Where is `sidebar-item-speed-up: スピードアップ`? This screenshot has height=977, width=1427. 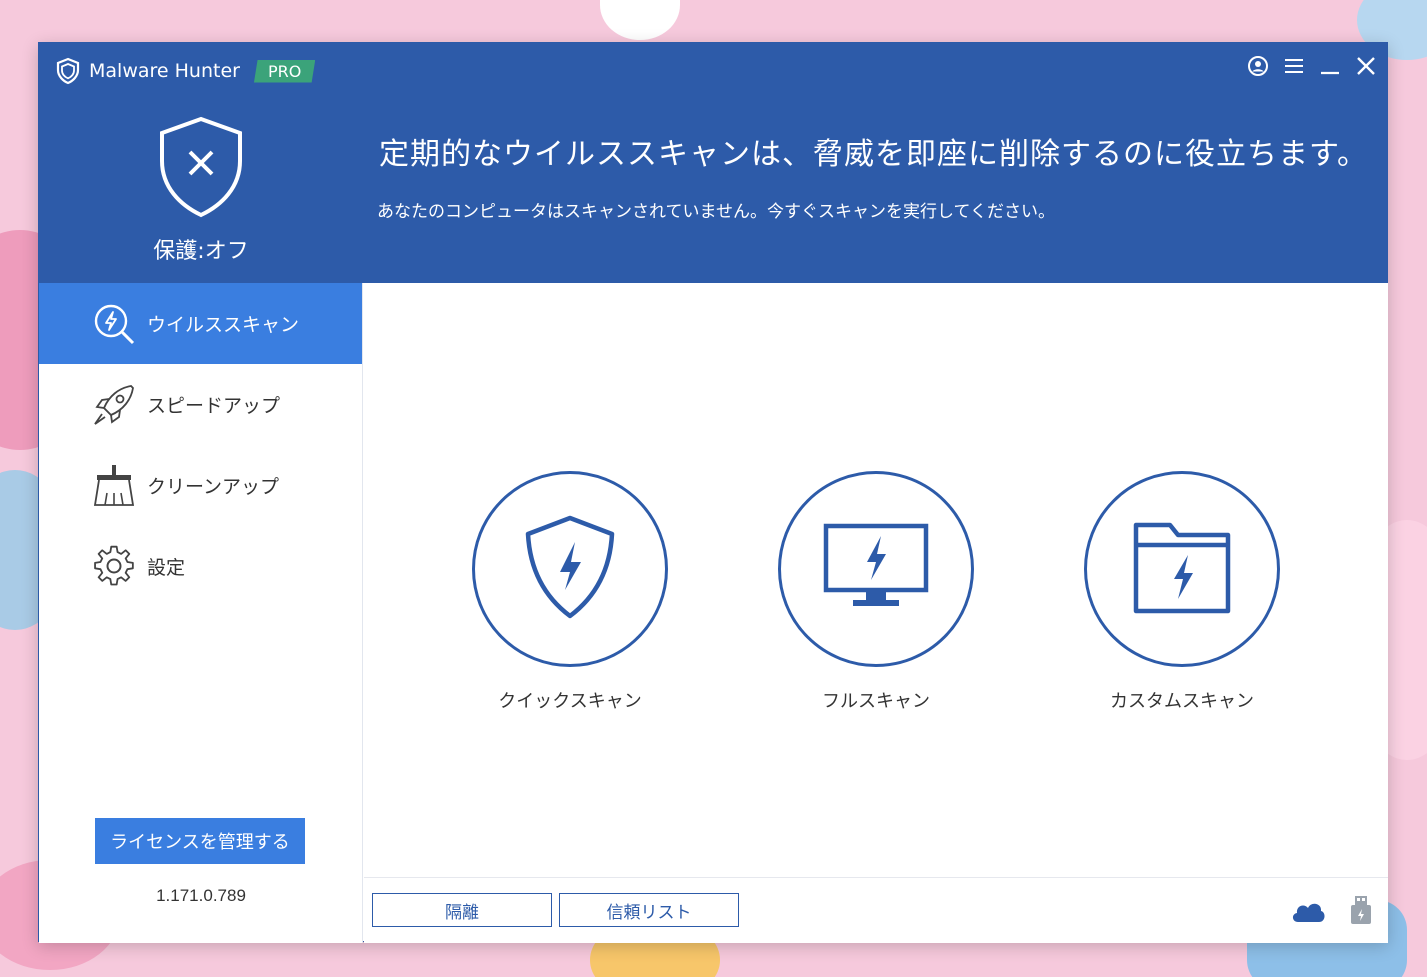 sidebar-item-speed-up: スピードアップ is located at coordinates (200, 404).